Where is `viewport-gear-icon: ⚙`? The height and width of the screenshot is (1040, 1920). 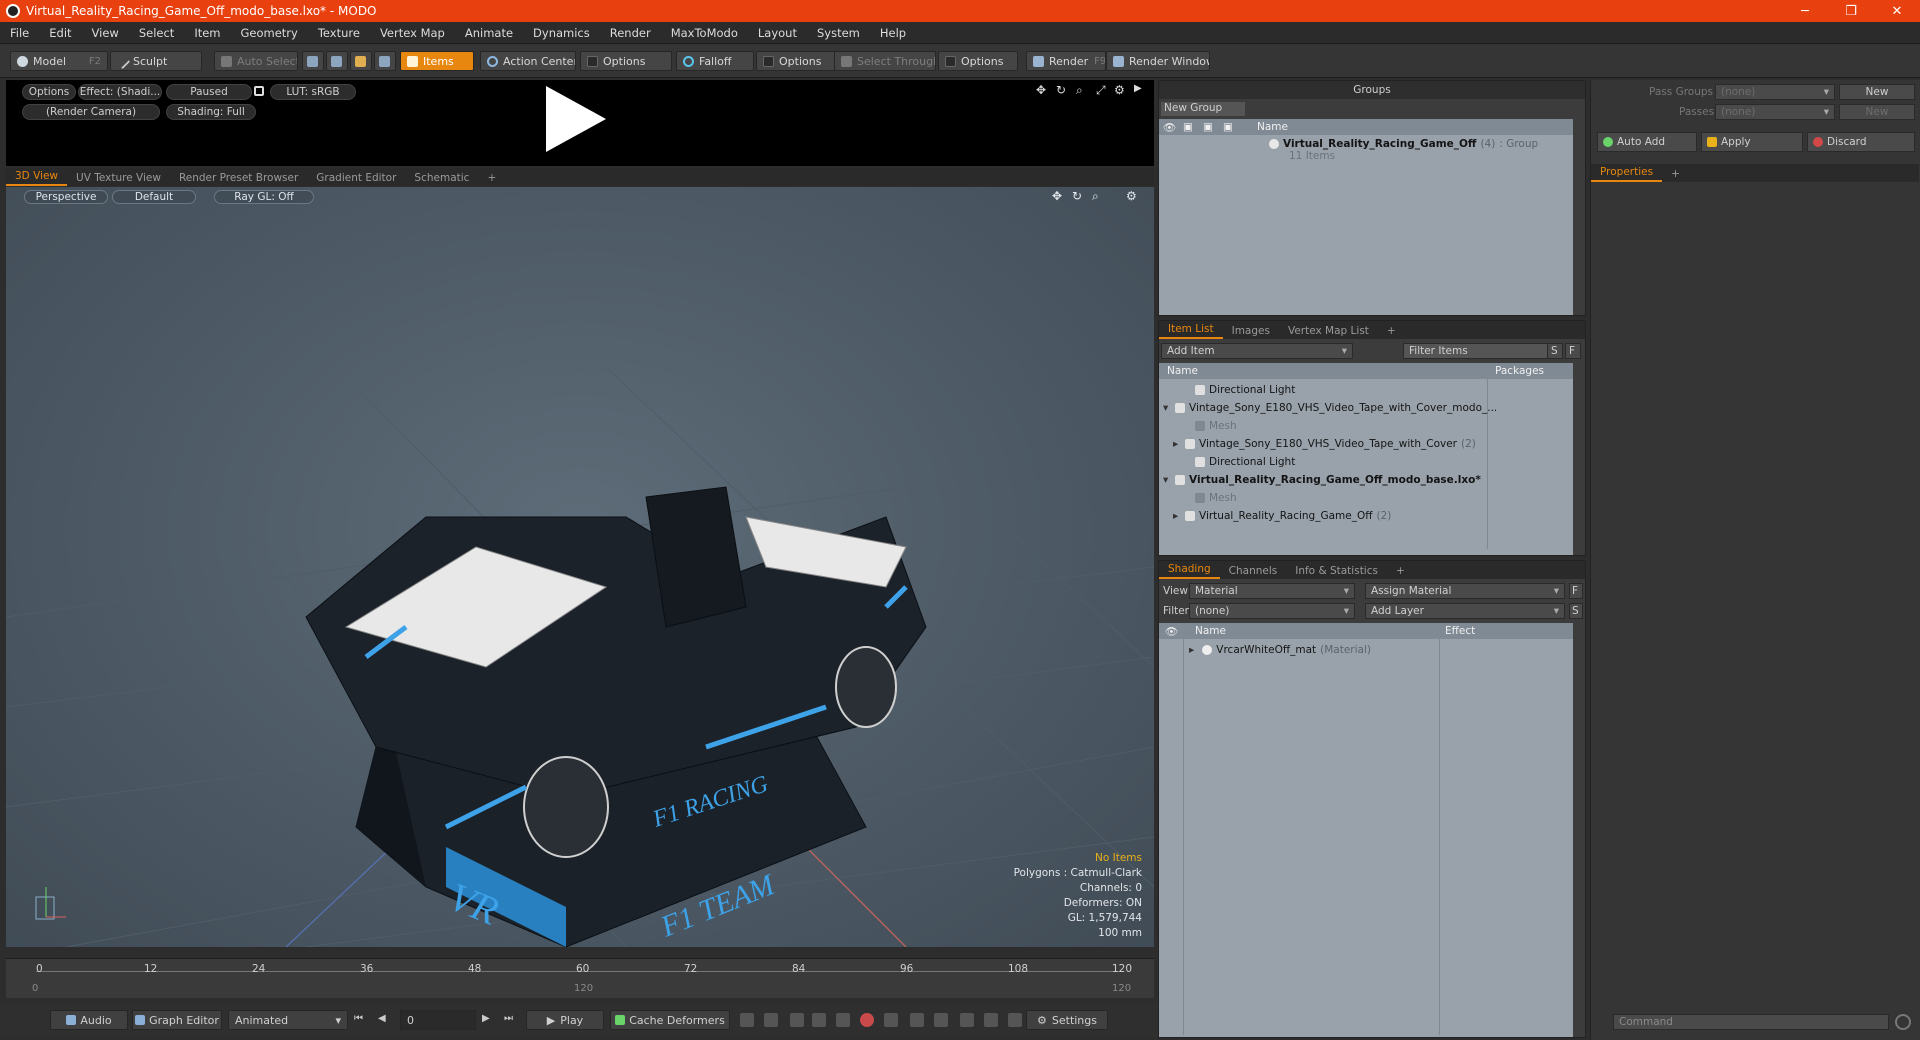 viewport-gear-icon: ⚙ is located at coordinates (1131, 196).